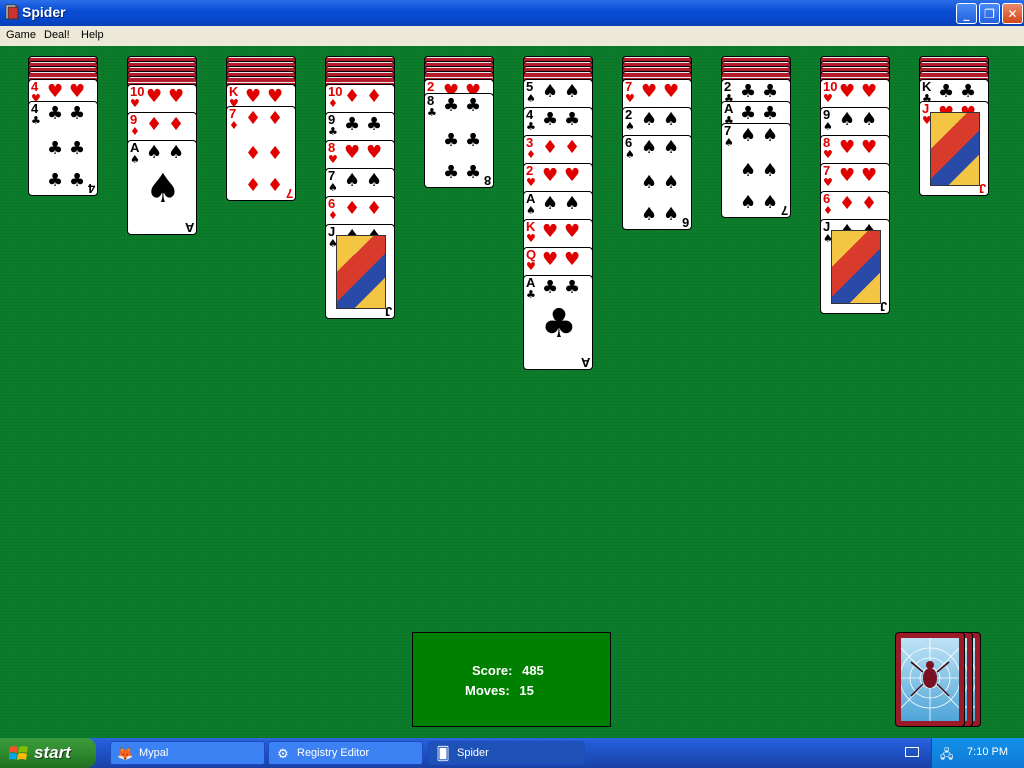 This screenshot has height=768, width=1024. I want to click on card: 6 ♠ ♠ ♠ ♠ ♠ ♠ ♠ 6, so click(657, 182).